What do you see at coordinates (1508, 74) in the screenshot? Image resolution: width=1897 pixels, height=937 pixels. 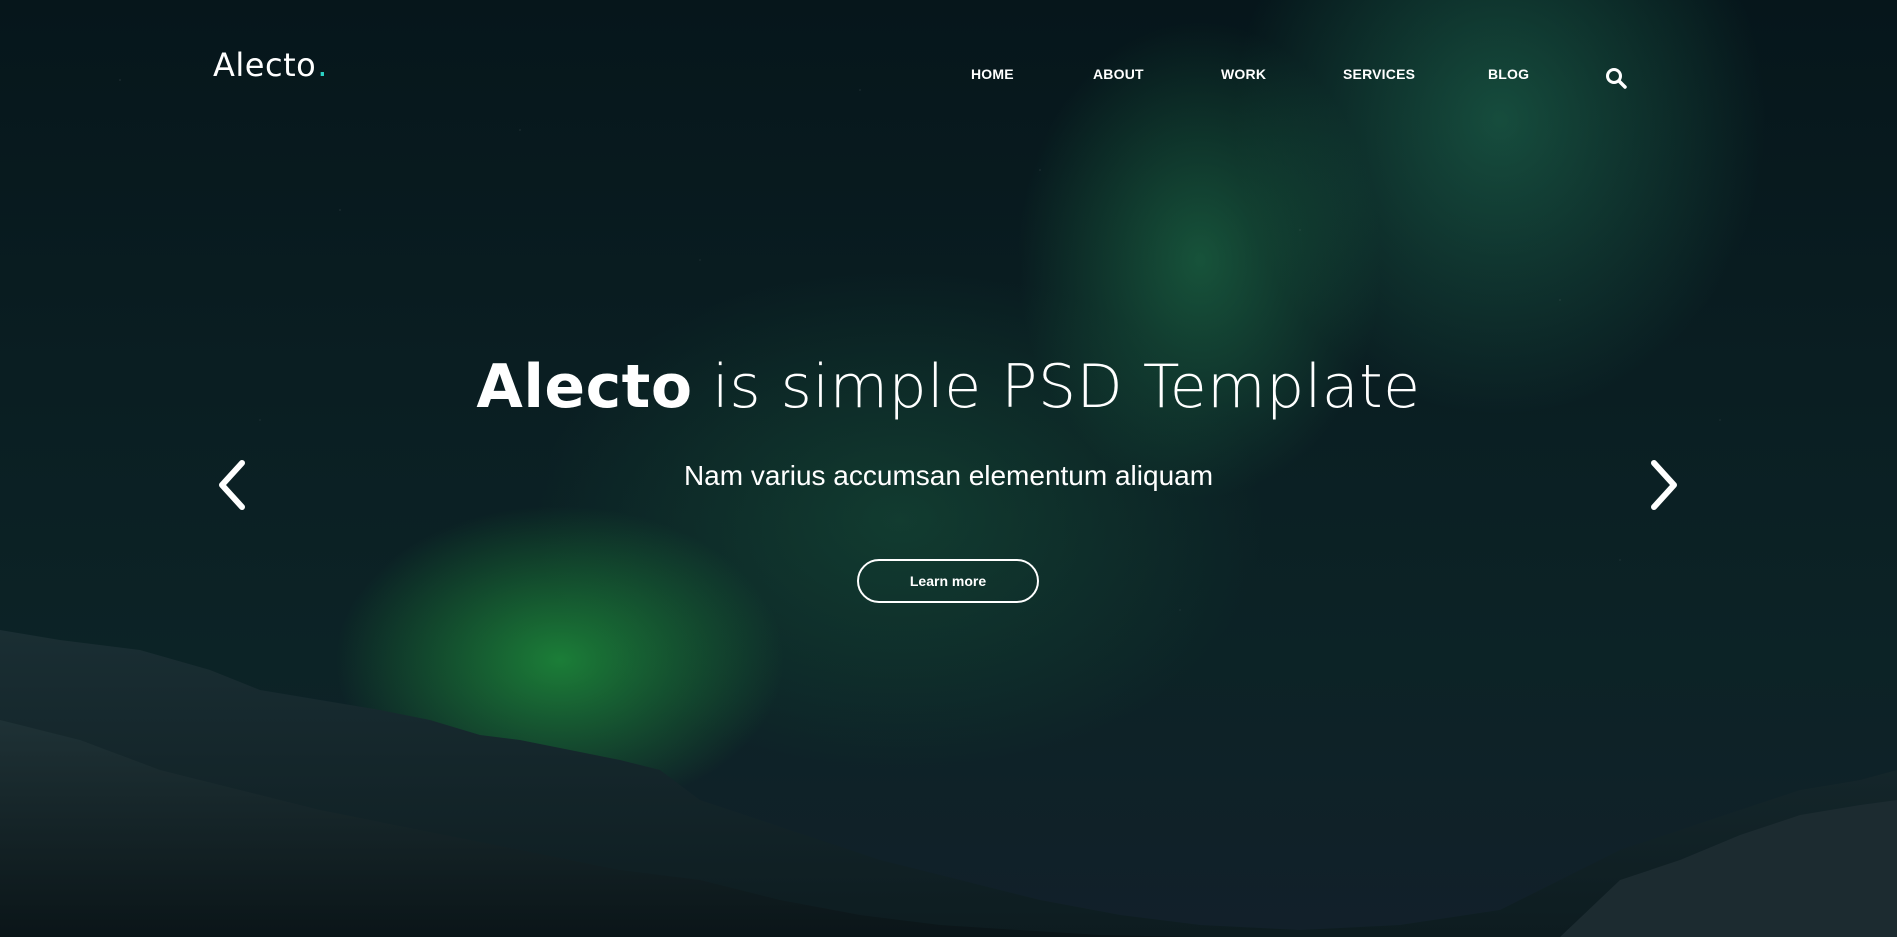 I see `nav-blog: BLOG` at bounding box center [1508, 74].